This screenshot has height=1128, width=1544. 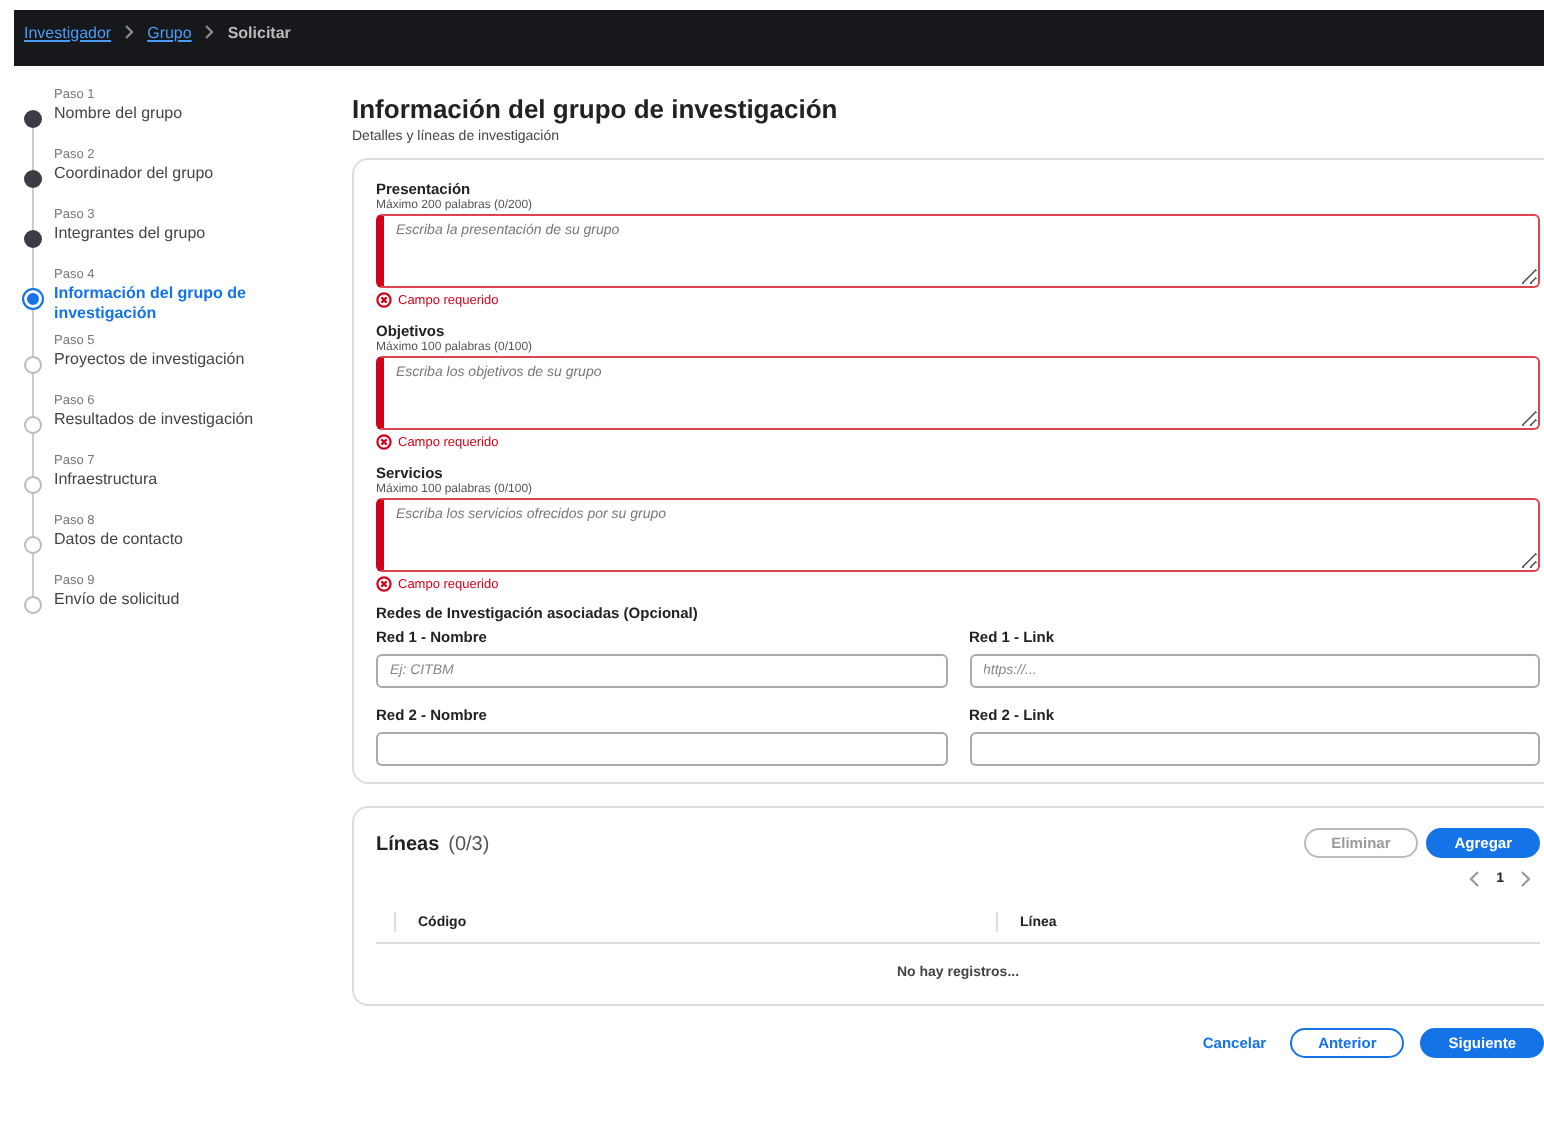 What do you see at coordinates (169, 32) in the screenshot?
I see `breadcrumb-link: Grupo` at bounding box center [169, 32].